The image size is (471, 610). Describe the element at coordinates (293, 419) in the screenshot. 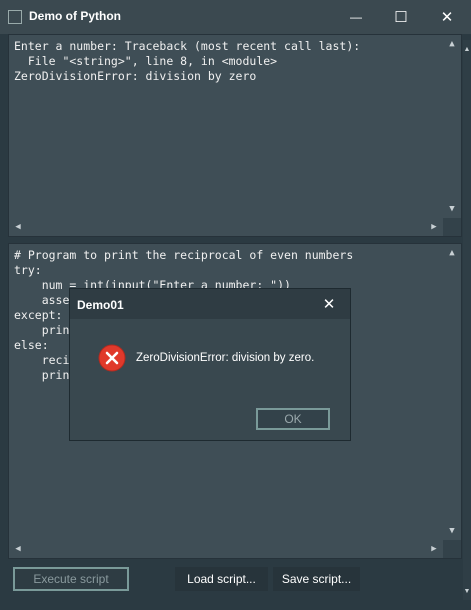

I see `ok-button: OK` at that location.